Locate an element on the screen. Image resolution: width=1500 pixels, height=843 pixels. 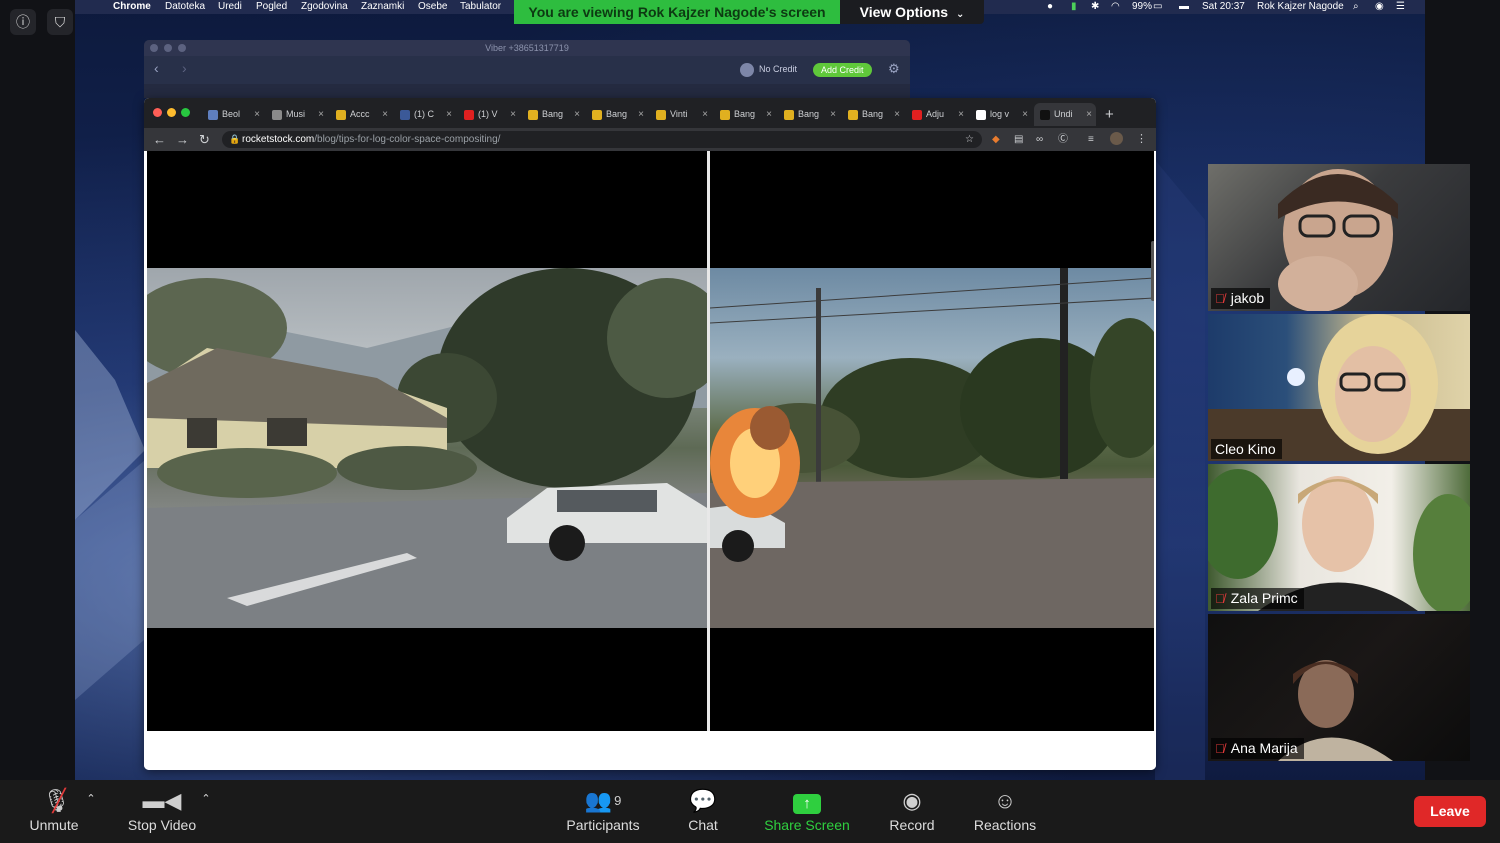
participant-tile: 🎙̸ Zala Primc is located at coordinates (1339, 537).